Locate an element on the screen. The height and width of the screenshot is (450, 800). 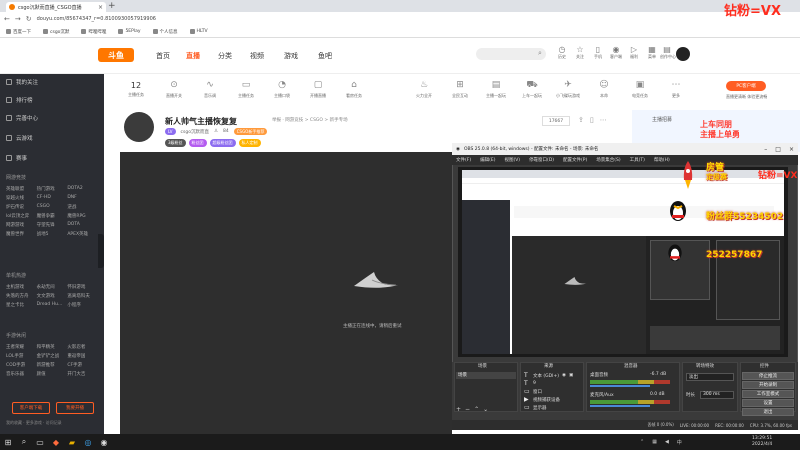
category-item: ⌂ 看房任务 is located at coordinates (354, 89).